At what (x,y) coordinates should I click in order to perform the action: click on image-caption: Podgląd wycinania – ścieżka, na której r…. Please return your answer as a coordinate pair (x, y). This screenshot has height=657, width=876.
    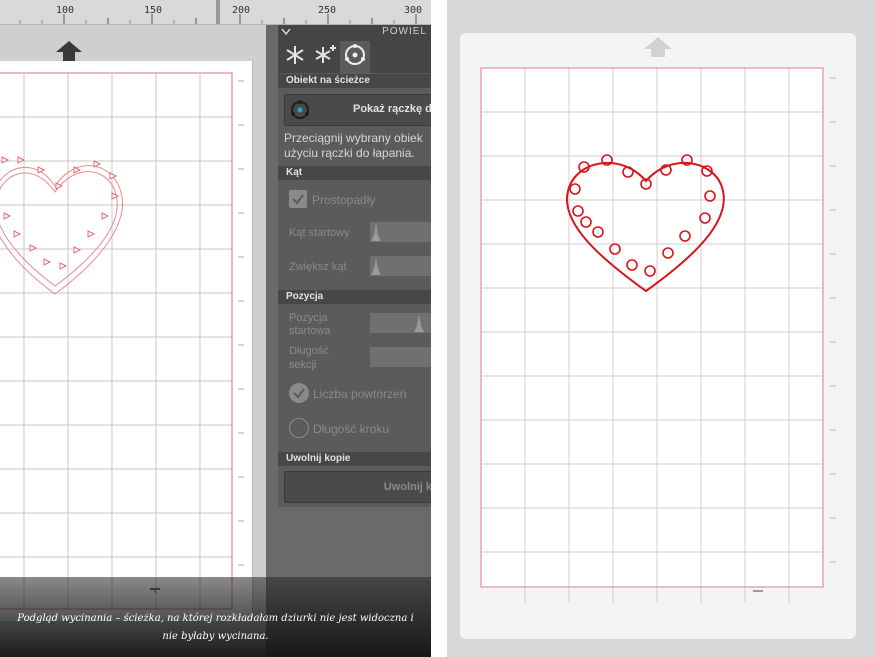
    Looking at the image, I should click on (215, 617).